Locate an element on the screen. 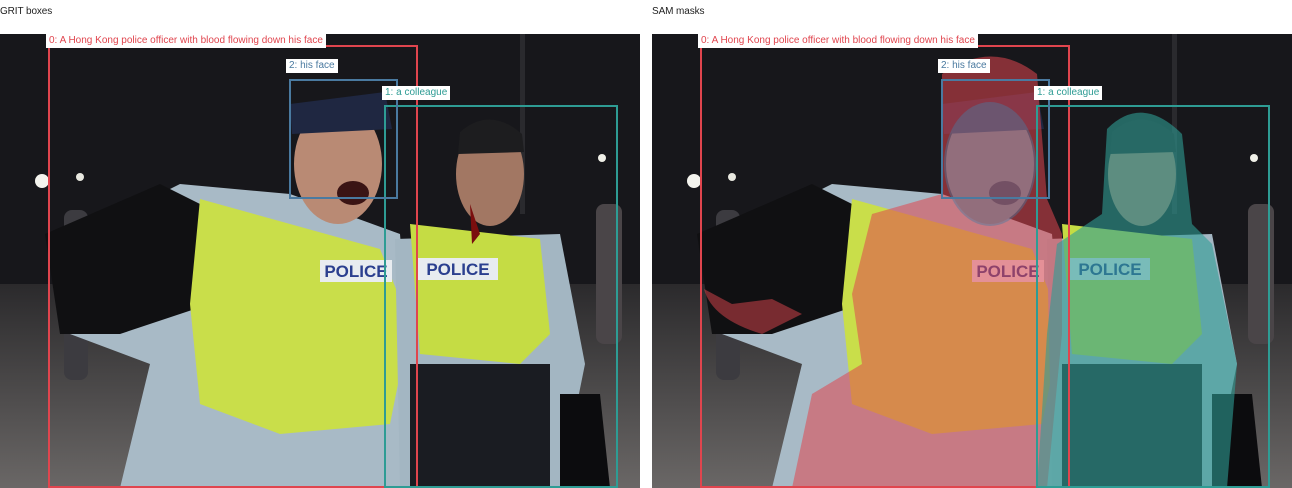  grit-label-colleague: 1: a colleague is located at coordinates (416, 93).